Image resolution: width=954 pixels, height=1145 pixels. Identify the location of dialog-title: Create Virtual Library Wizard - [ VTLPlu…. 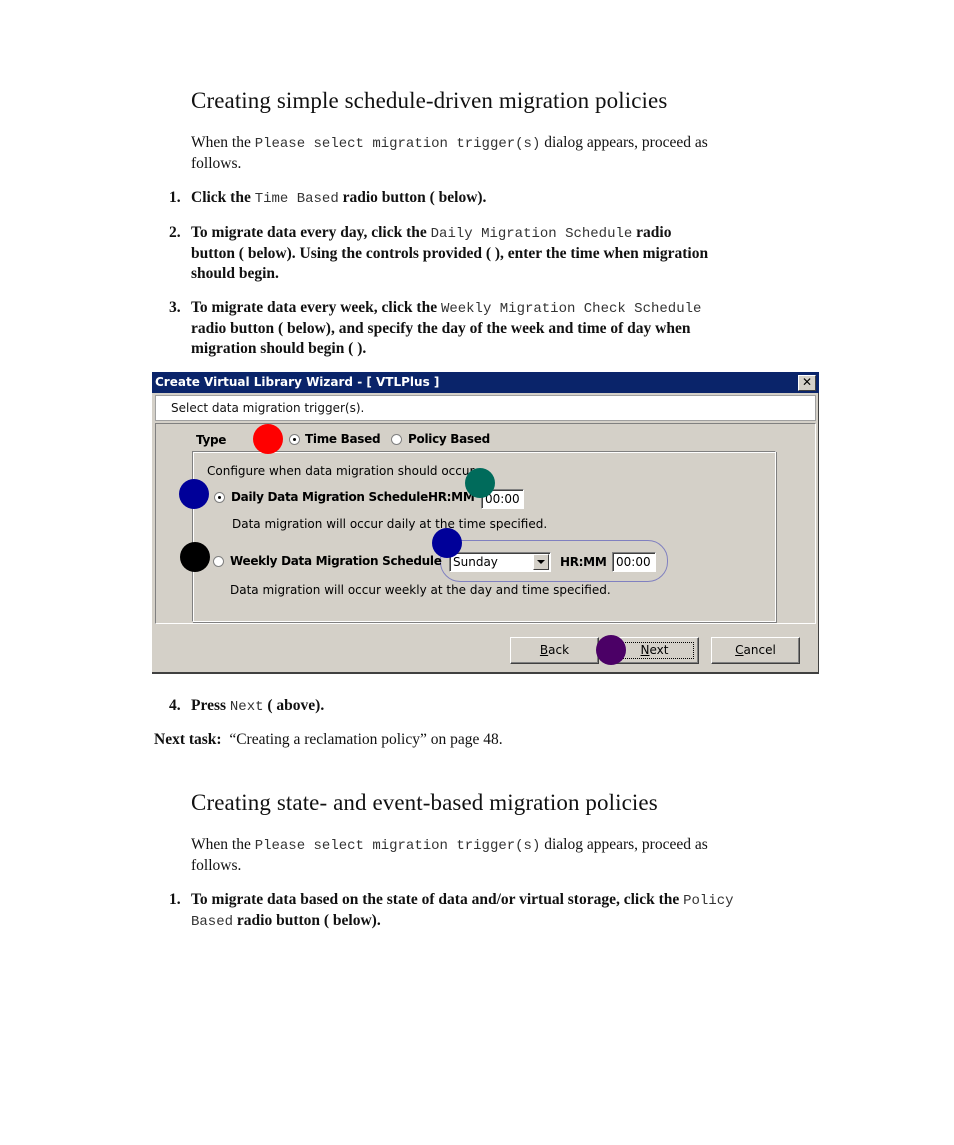
(297, 382).